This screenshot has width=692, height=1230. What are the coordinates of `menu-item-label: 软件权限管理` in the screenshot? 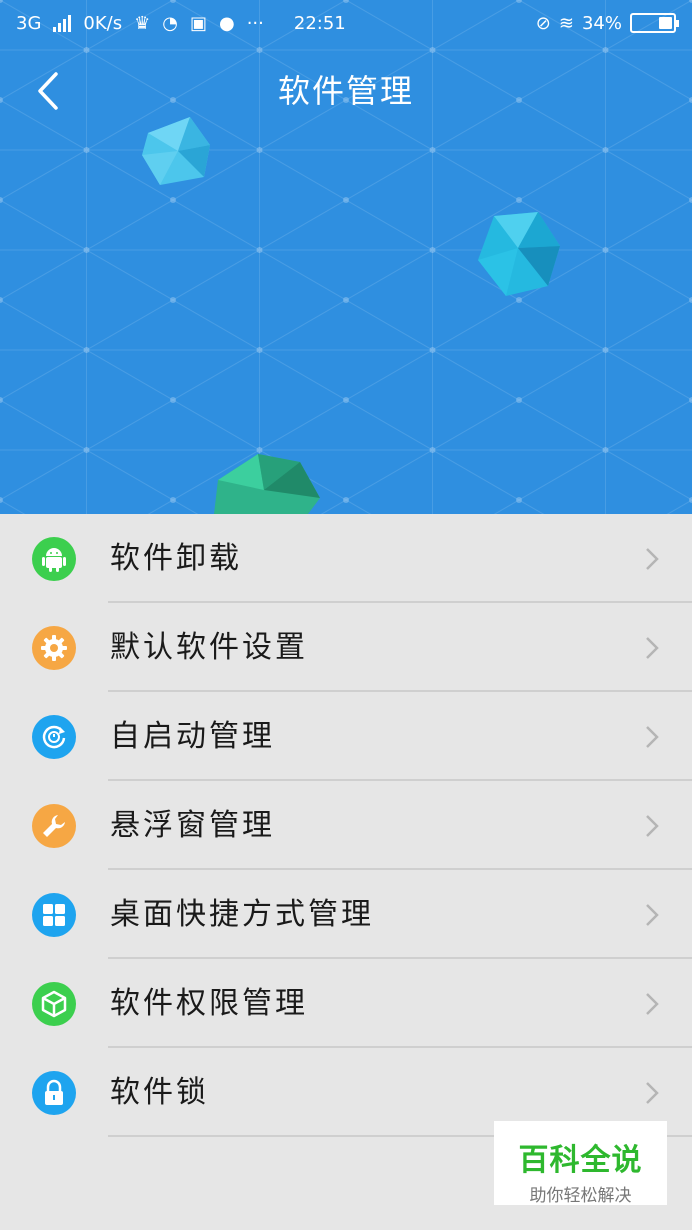 It's located at (209, 1003).